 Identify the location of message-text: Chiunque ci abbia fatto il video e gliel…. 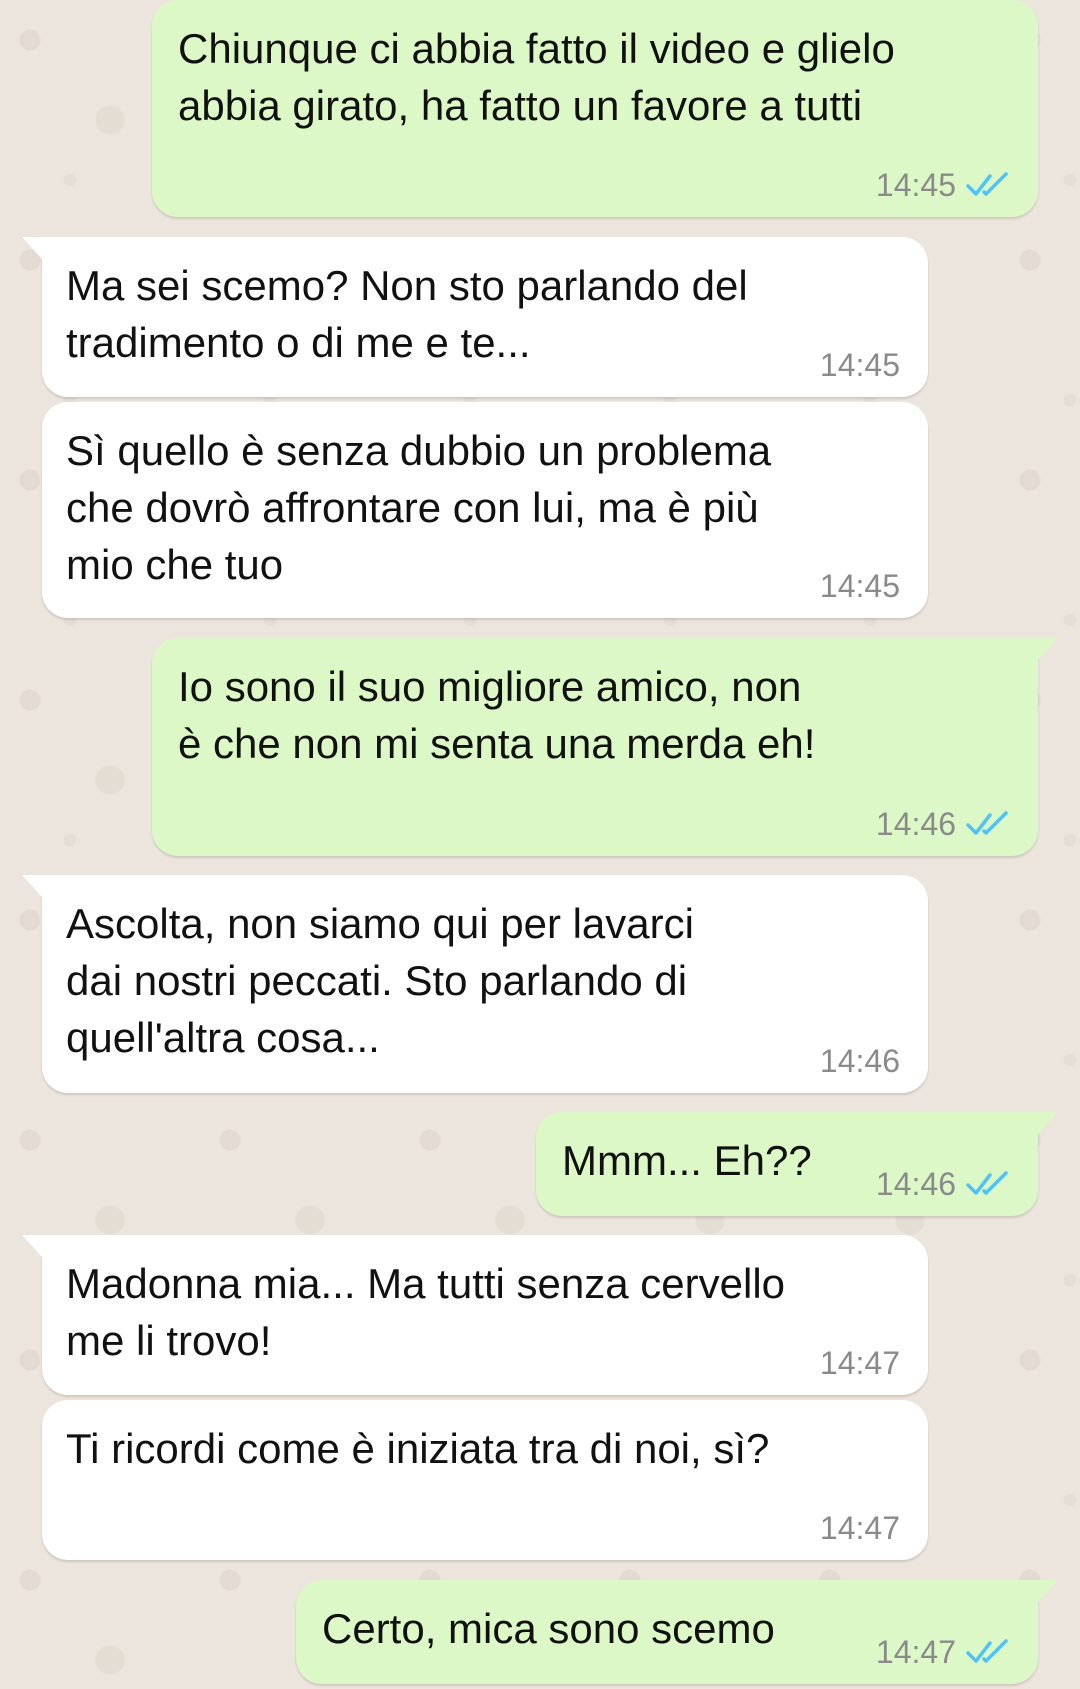
(536, 77).